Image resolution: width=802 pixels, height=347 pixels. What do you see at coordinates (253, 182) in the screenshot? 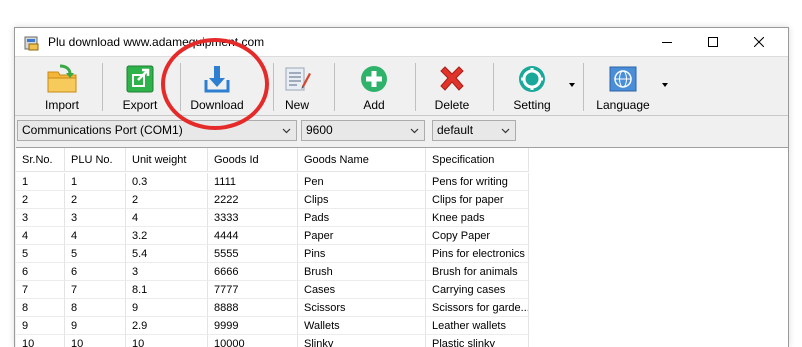
I see `cell-goods-id: 1111` at bounding box center [253, 182].